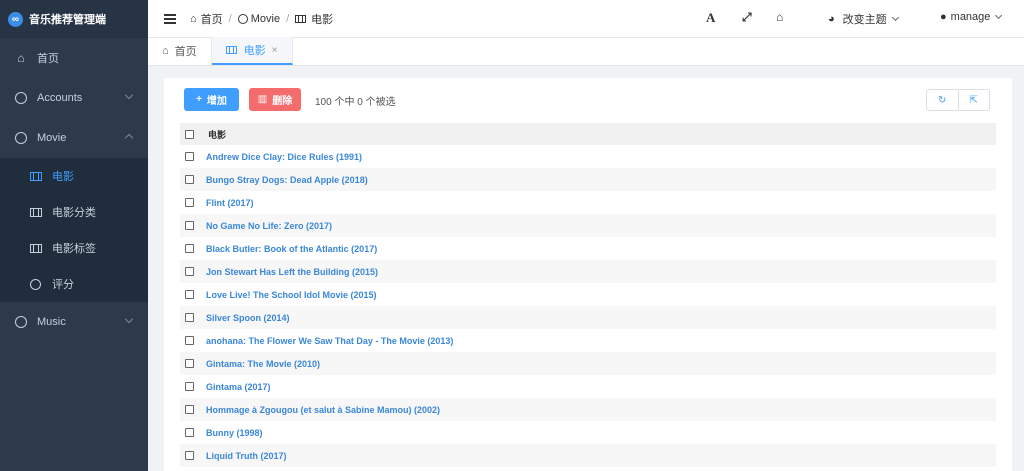  I want to click on theme-label: 改变主题, so click(864, 20).